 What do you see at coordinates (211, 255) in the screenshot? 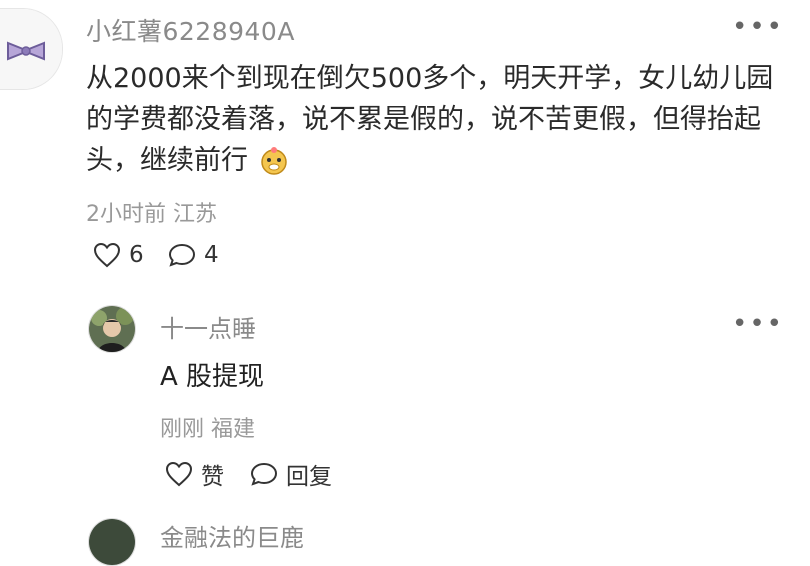
I see `reply-count: 4` at bounding box center [211, 255].